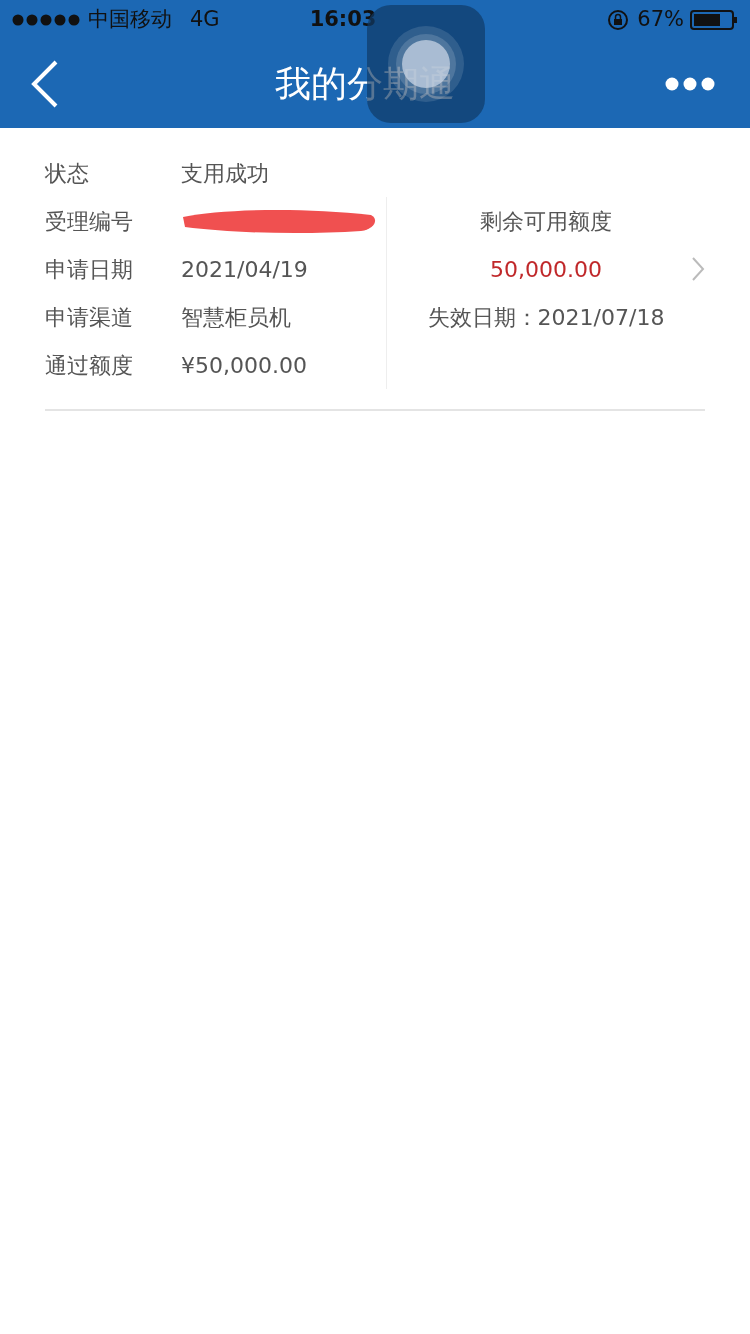 The width and height of the screenshot is (750, 1334). What do you see at coordinates (130, 20) in the screenshot?
I see `carrier-name: 中国移动` at bounding box center [130, 20].